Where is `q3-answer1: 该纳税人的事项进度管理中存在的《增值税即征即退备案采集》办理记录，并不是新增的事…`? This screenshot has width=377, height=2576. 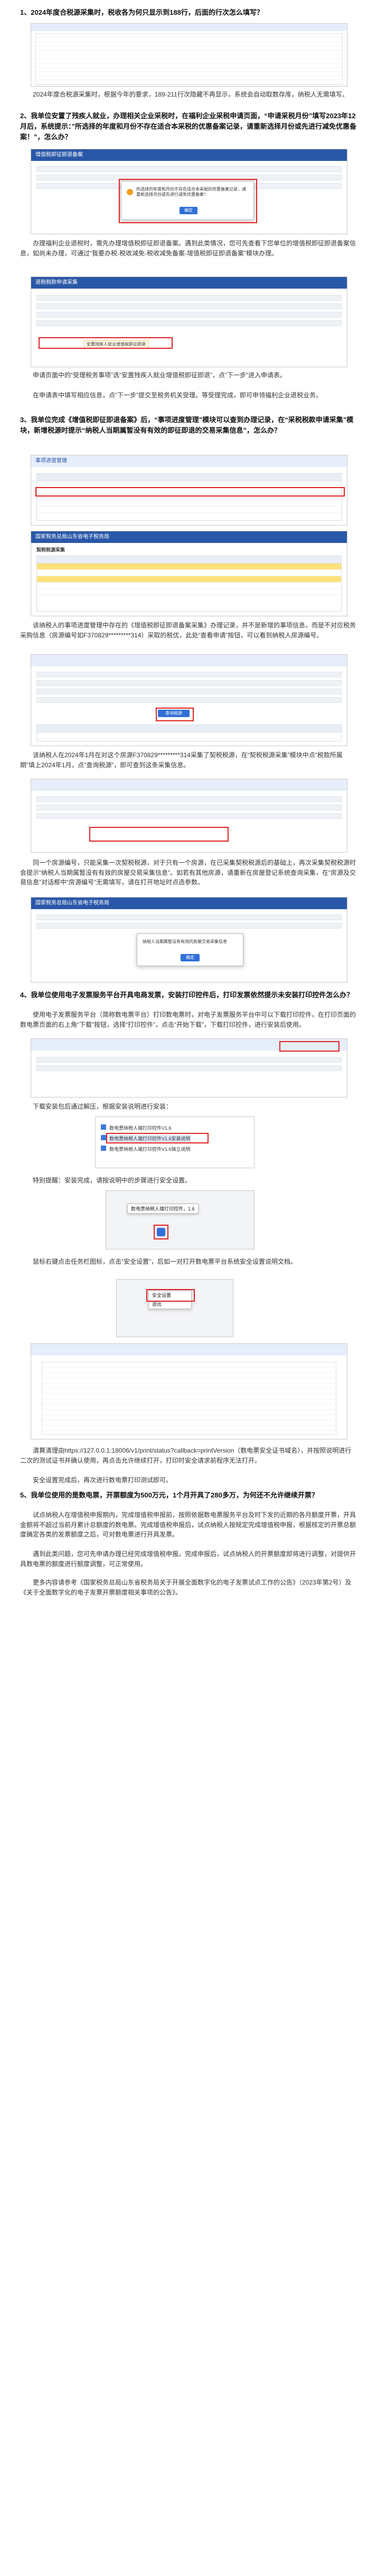 q3-answer1: 该纳税人的事项进度管理中存在的《增值税即征即退备案采集》办理记录，并不是新增的事… is located at coordinates (188, 630).